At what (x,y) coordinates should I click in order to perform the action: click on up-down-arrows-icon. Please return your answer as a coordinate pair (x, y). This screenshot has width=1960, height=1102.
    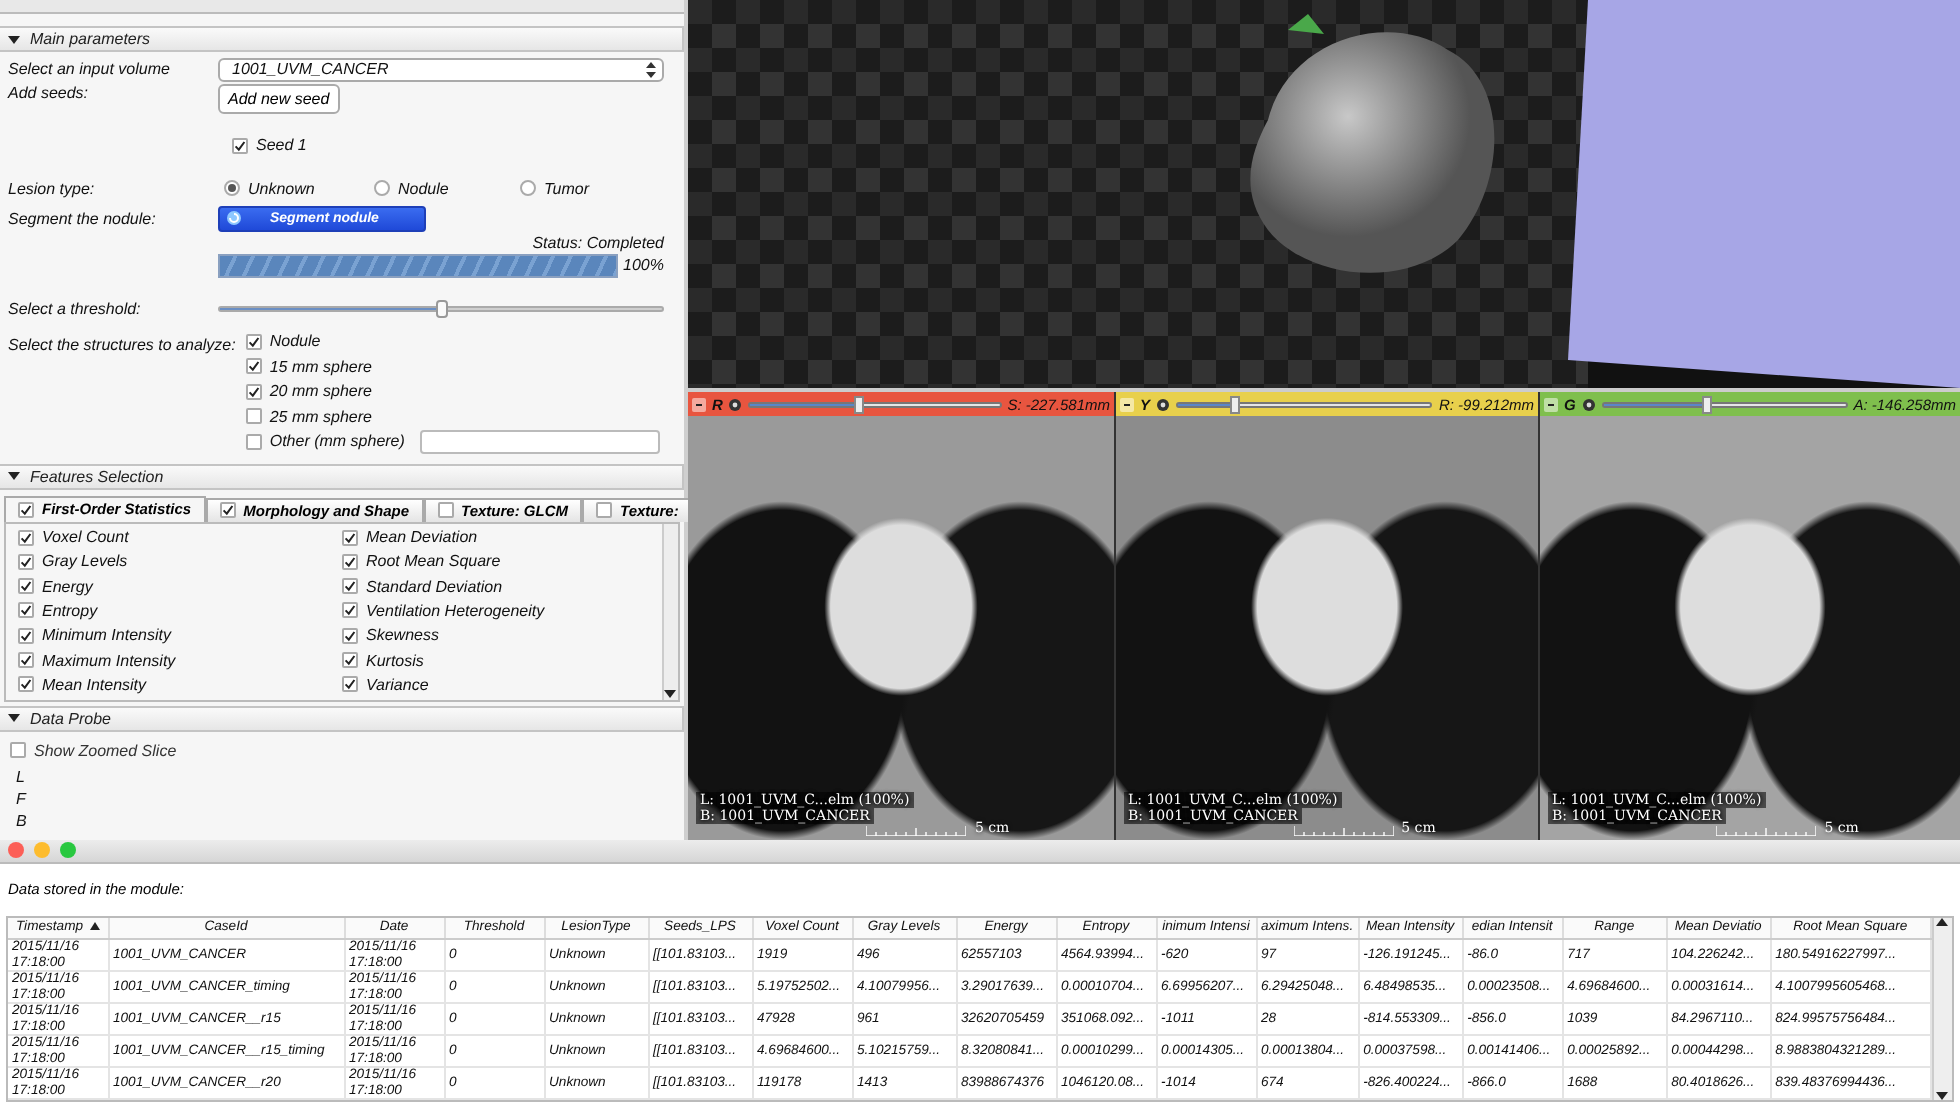
    Looking at the image, I should click on (651, 69).